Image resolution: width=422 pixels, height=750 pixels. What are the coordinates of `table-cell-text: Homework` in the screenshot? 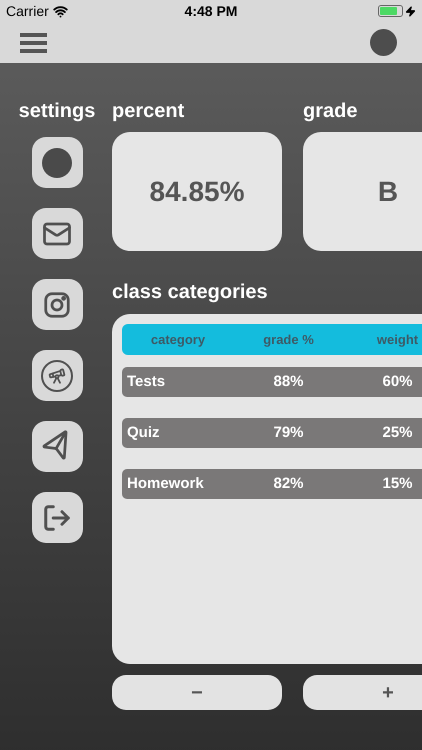 It's located at (165, 484).